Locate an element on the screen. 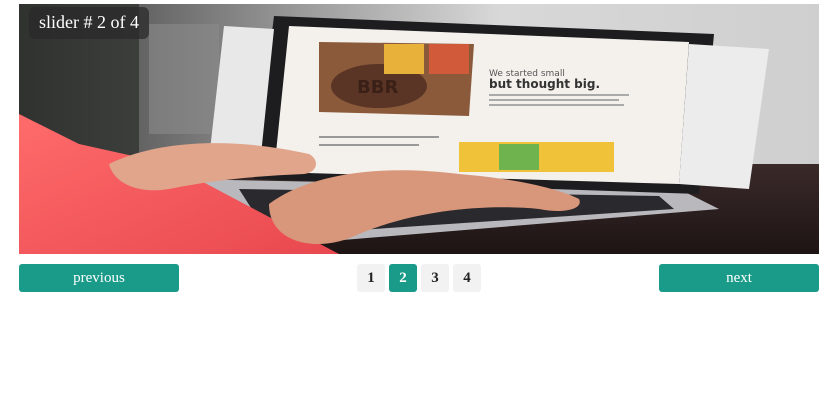  slider-position-badge: slider # 2 of 4 is located at coordinates (89, 23).